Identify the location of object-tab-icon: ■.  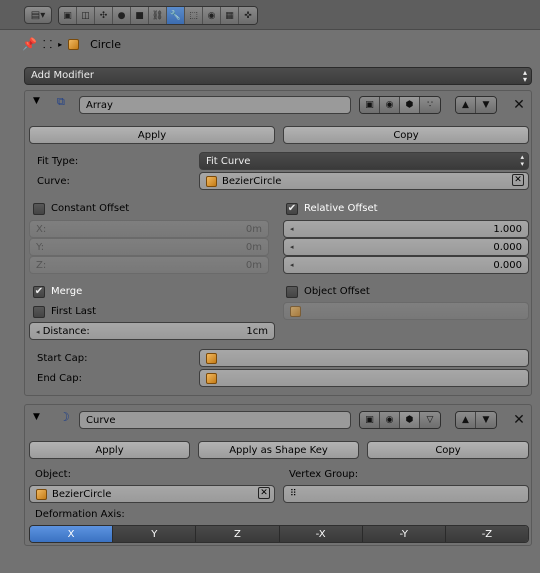
(140, 15).